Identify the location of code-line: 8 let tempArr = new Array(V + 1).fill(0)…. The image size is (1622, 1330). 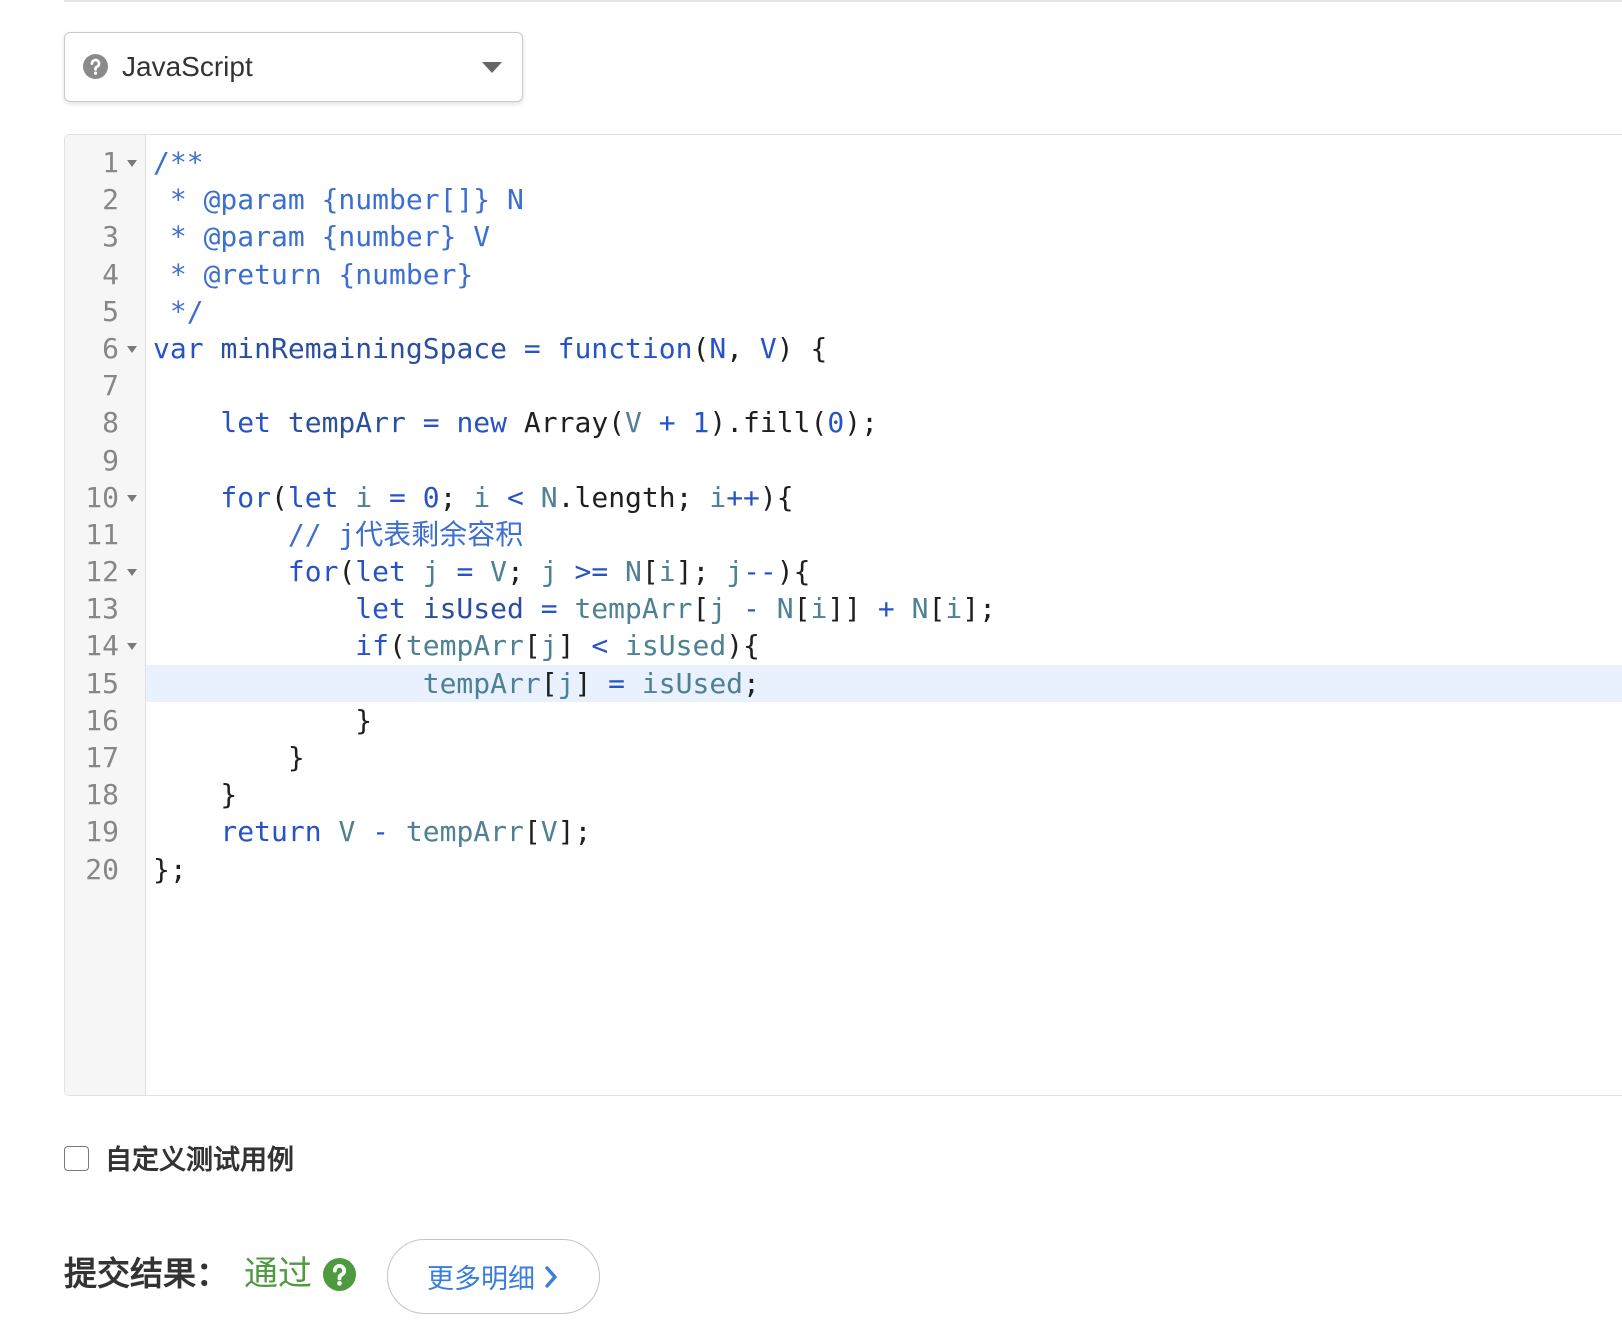
(843, 422).